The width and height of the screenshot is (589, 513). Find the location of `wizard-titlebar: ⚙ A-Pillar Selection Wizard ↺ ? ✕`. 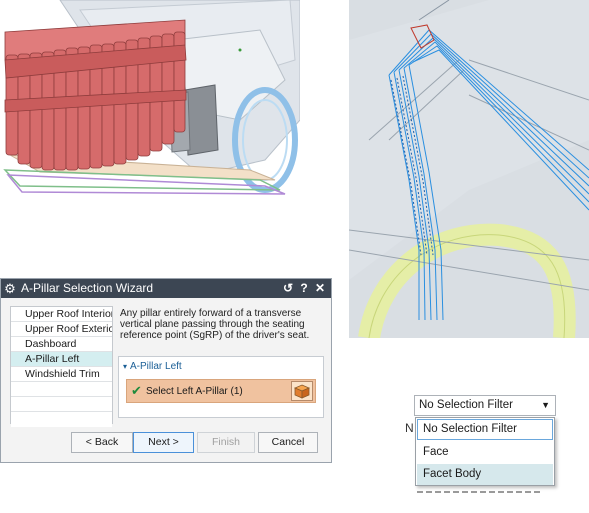

wizard-titlebar: ⚙ A-Pillar Selection Wizard ↺ ? ✕ is located at coordinates (166, 288).